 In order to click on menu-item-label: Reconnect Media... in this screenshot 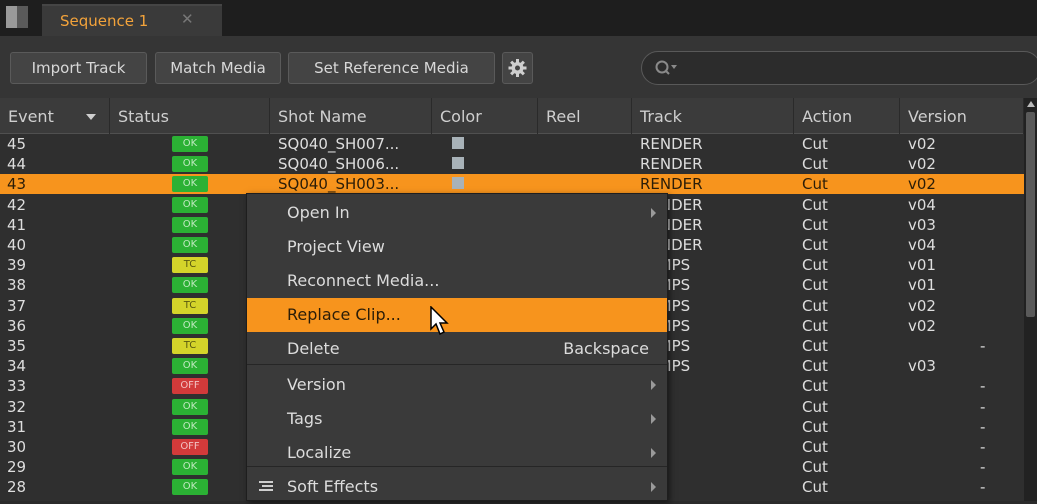, I will do `click(363, 280)`.